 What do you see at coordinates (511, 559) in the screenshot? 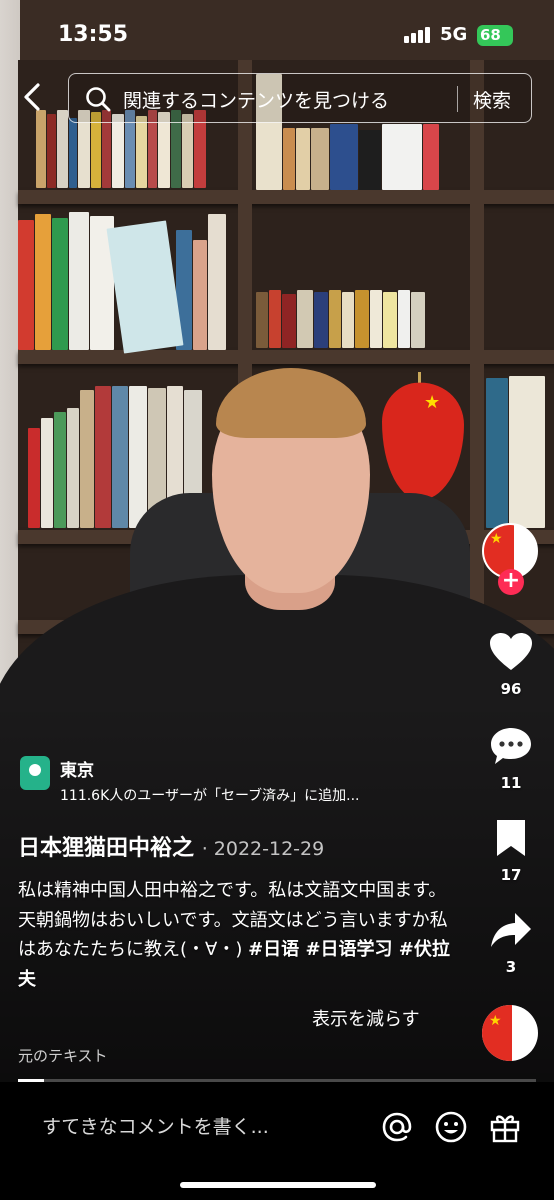
I see `creator-avatar-button: ★ +` at bounding box center [511, 559].